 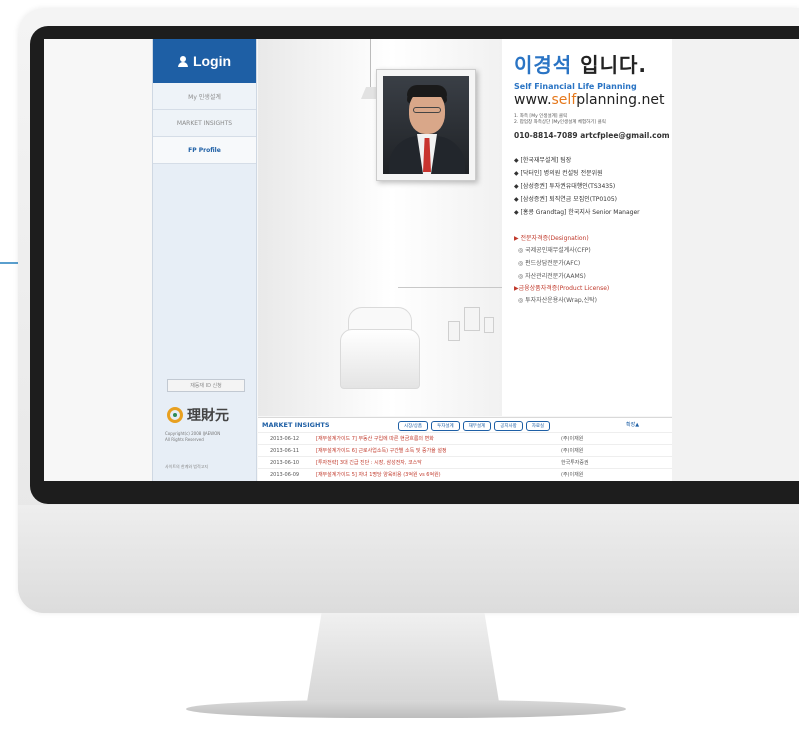 I want to click on license-title: ▶금융상품자격증(Product License), so click(x=562, y=288).